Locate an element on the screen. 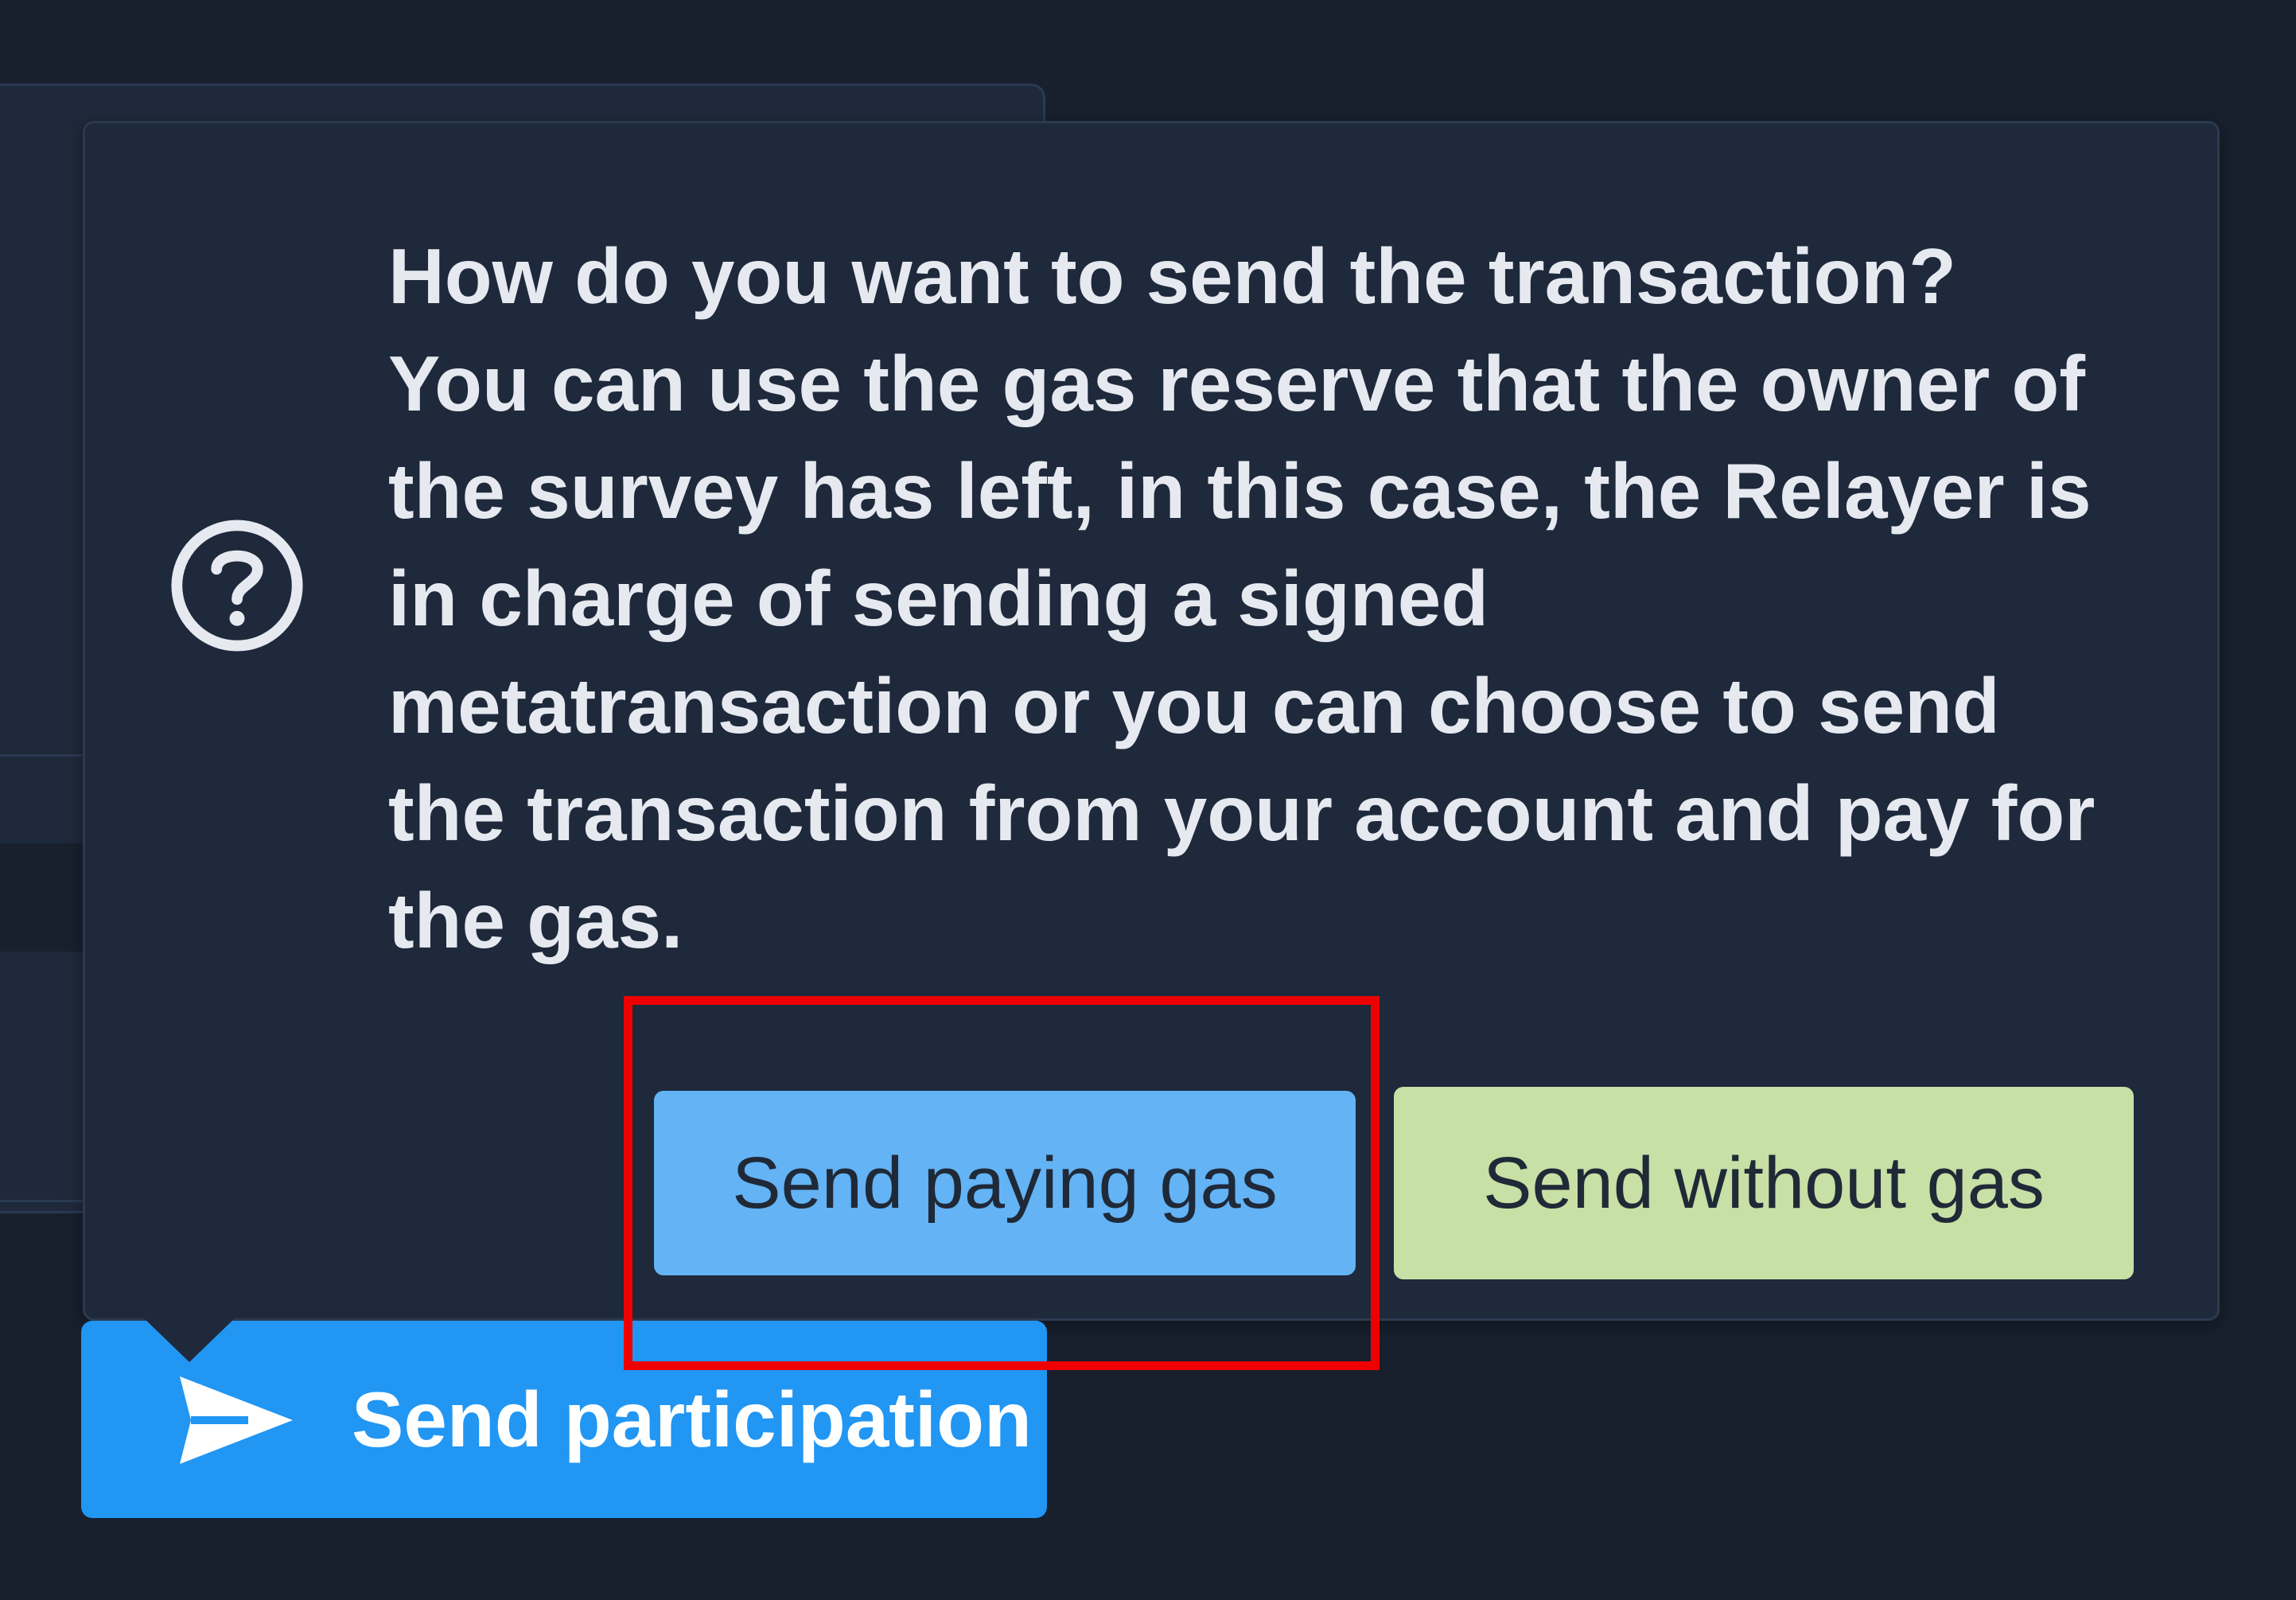 The image size is (2296, 1600). send-without-gas-button: Send without gas is located at coordinates (1764, 1183).